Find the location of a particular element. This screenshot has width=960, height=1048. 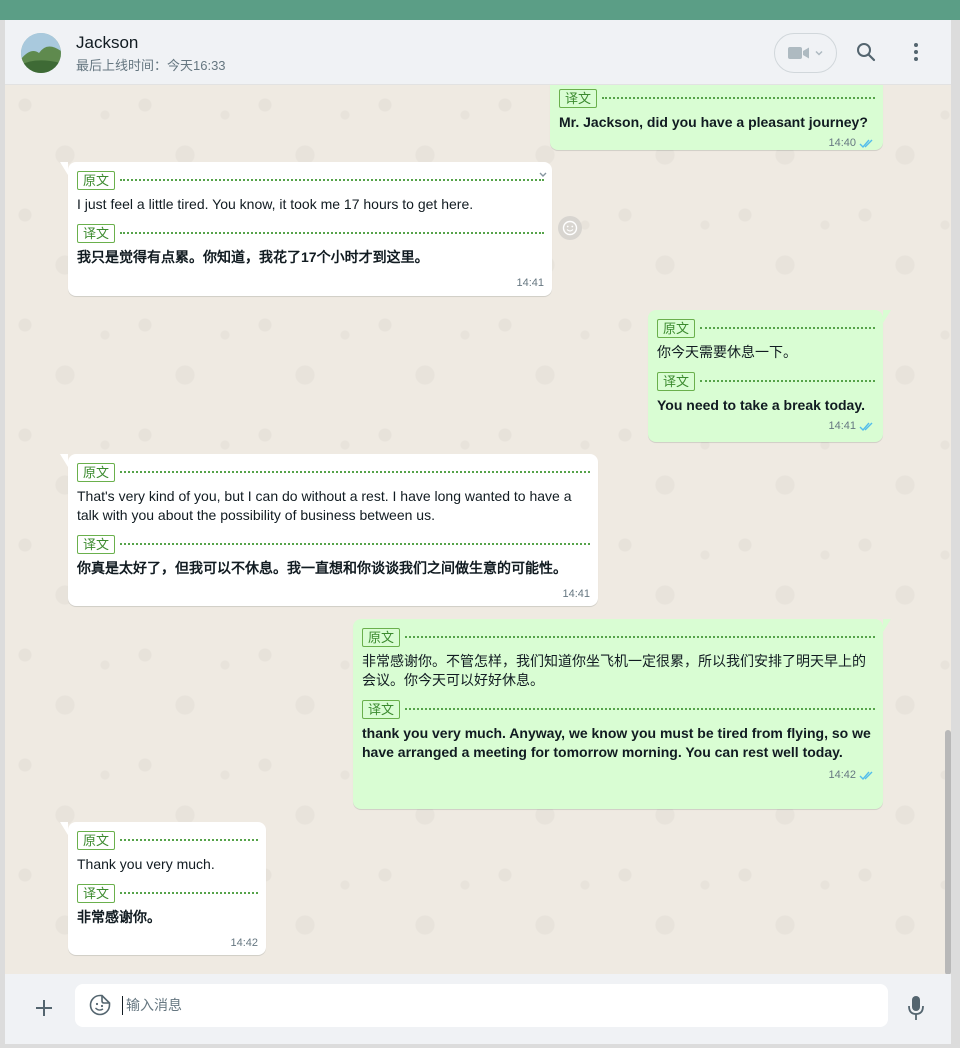

message-composer: 输入消息 is located at coordinates (478, 1009).